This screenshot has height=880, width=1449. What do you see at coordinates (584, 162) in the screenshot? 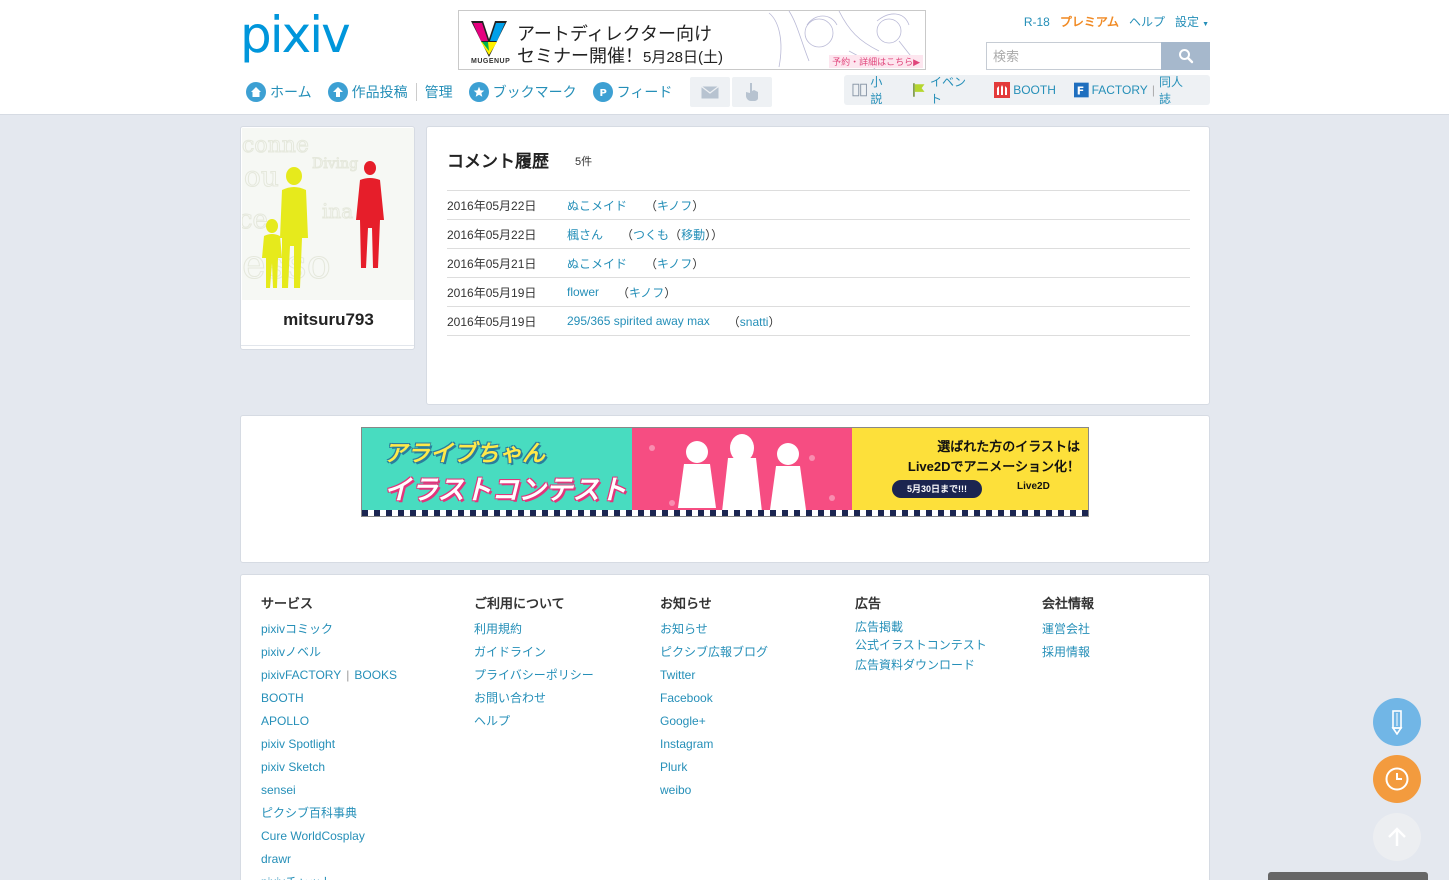
I see `comment-count: 5件` at bounding box center [584, 162].